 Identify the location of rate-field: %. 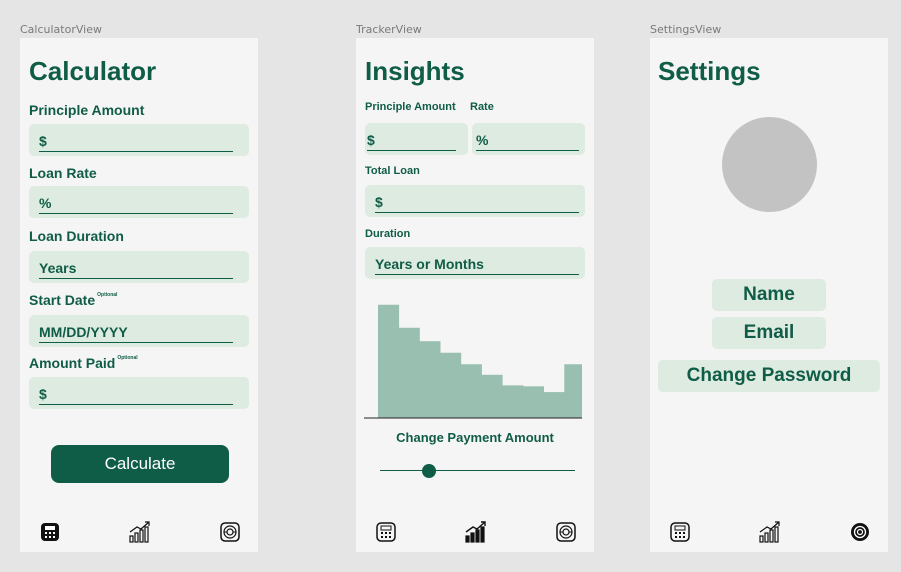
(528, 139).